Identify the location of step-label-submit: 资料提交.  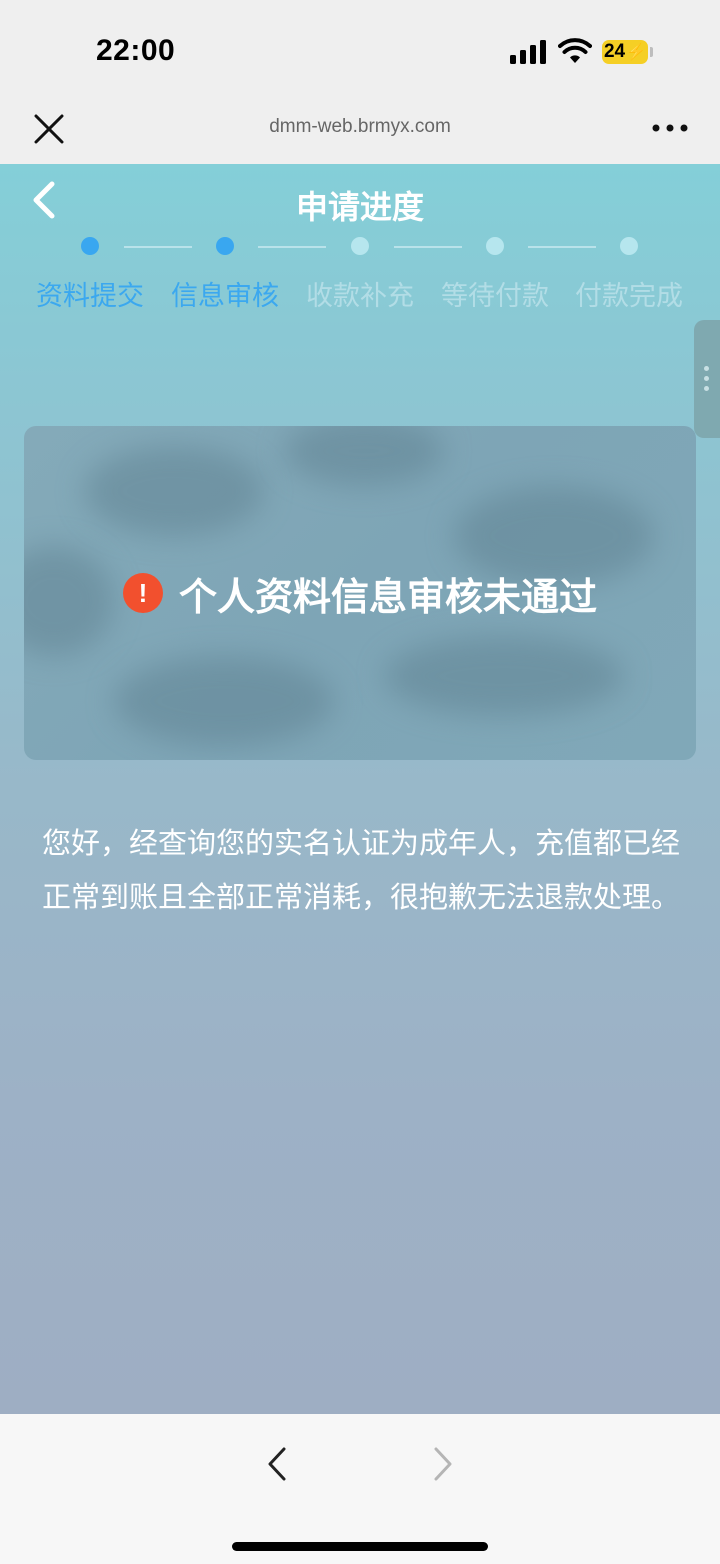
(90, 296).